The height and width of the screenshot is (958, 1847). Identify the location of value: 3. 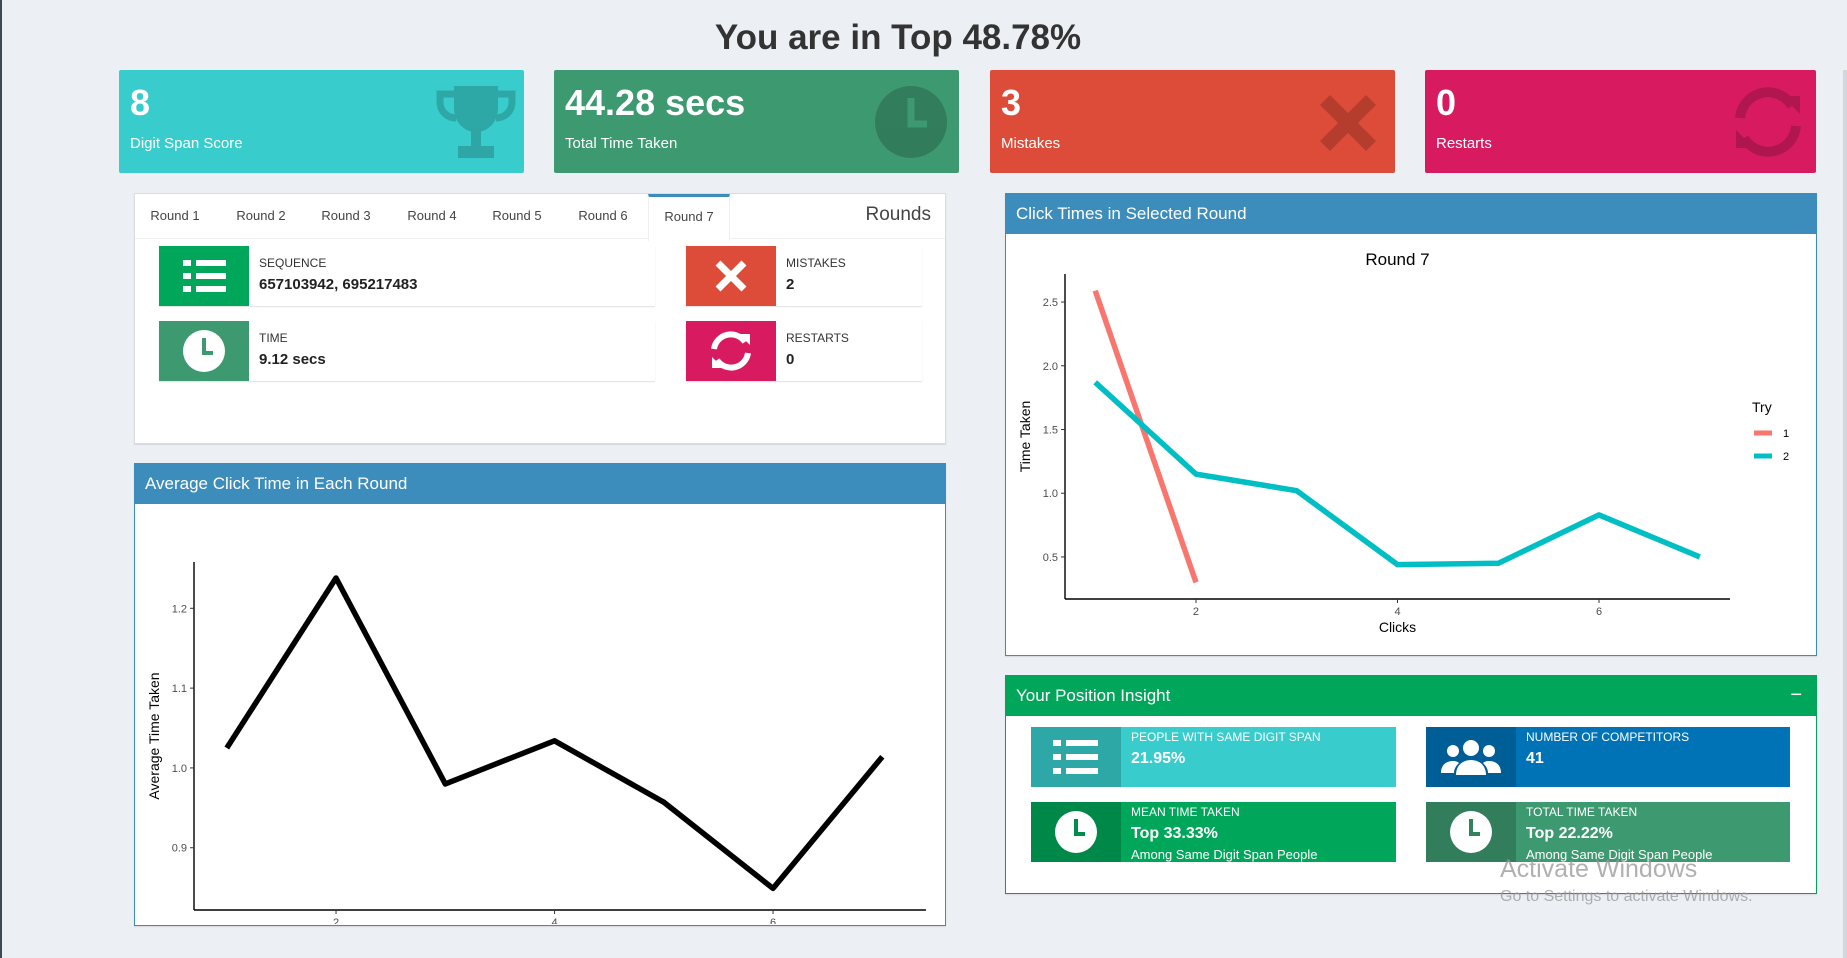
(1011, 102).